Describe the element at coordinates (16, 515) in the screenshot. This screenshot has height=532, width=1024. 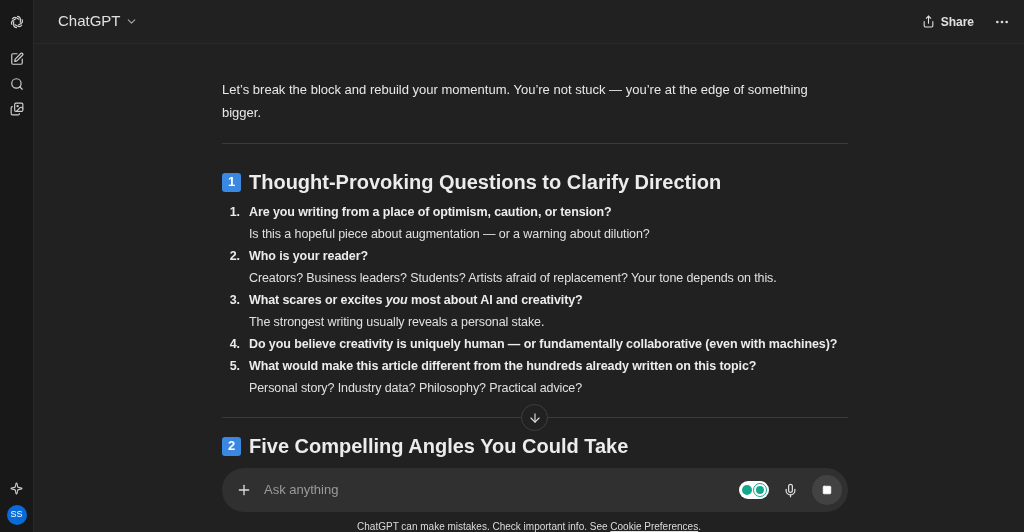
I see `user-avatar: SS` at that location.